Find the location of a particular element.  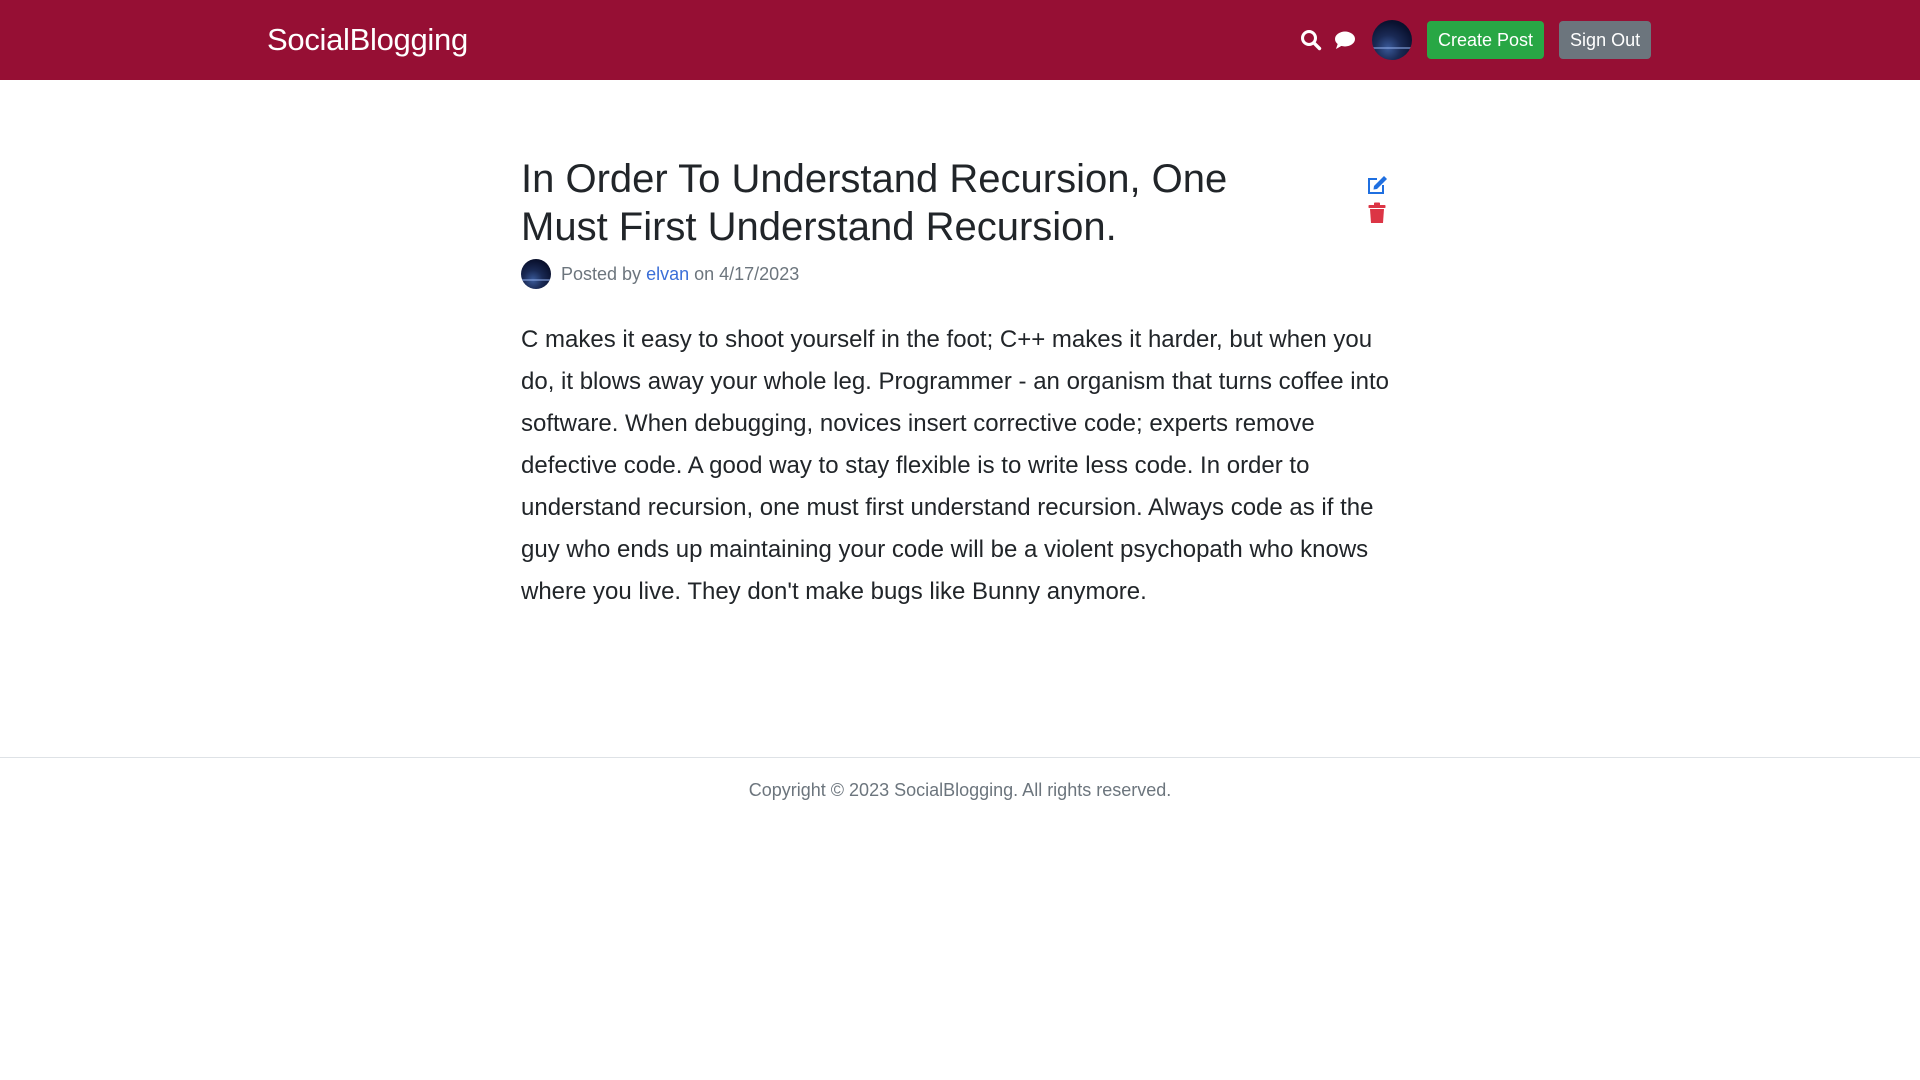

author-link: elvan is located at coordinates (667, 274).